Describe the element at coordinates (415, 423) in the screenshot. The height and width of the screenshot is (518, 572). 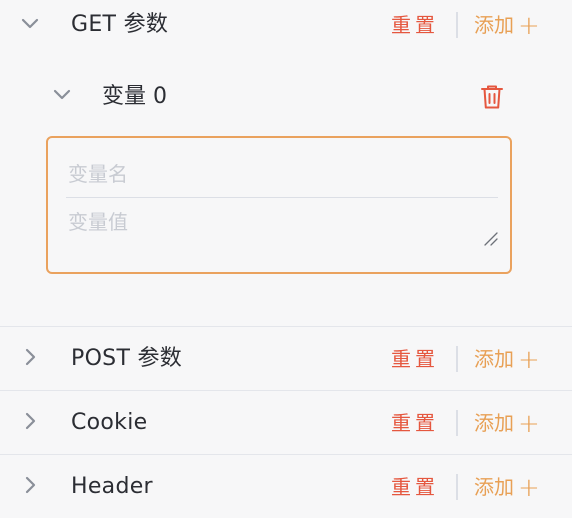
I see `cookie-reset-button: 重置` at that location.